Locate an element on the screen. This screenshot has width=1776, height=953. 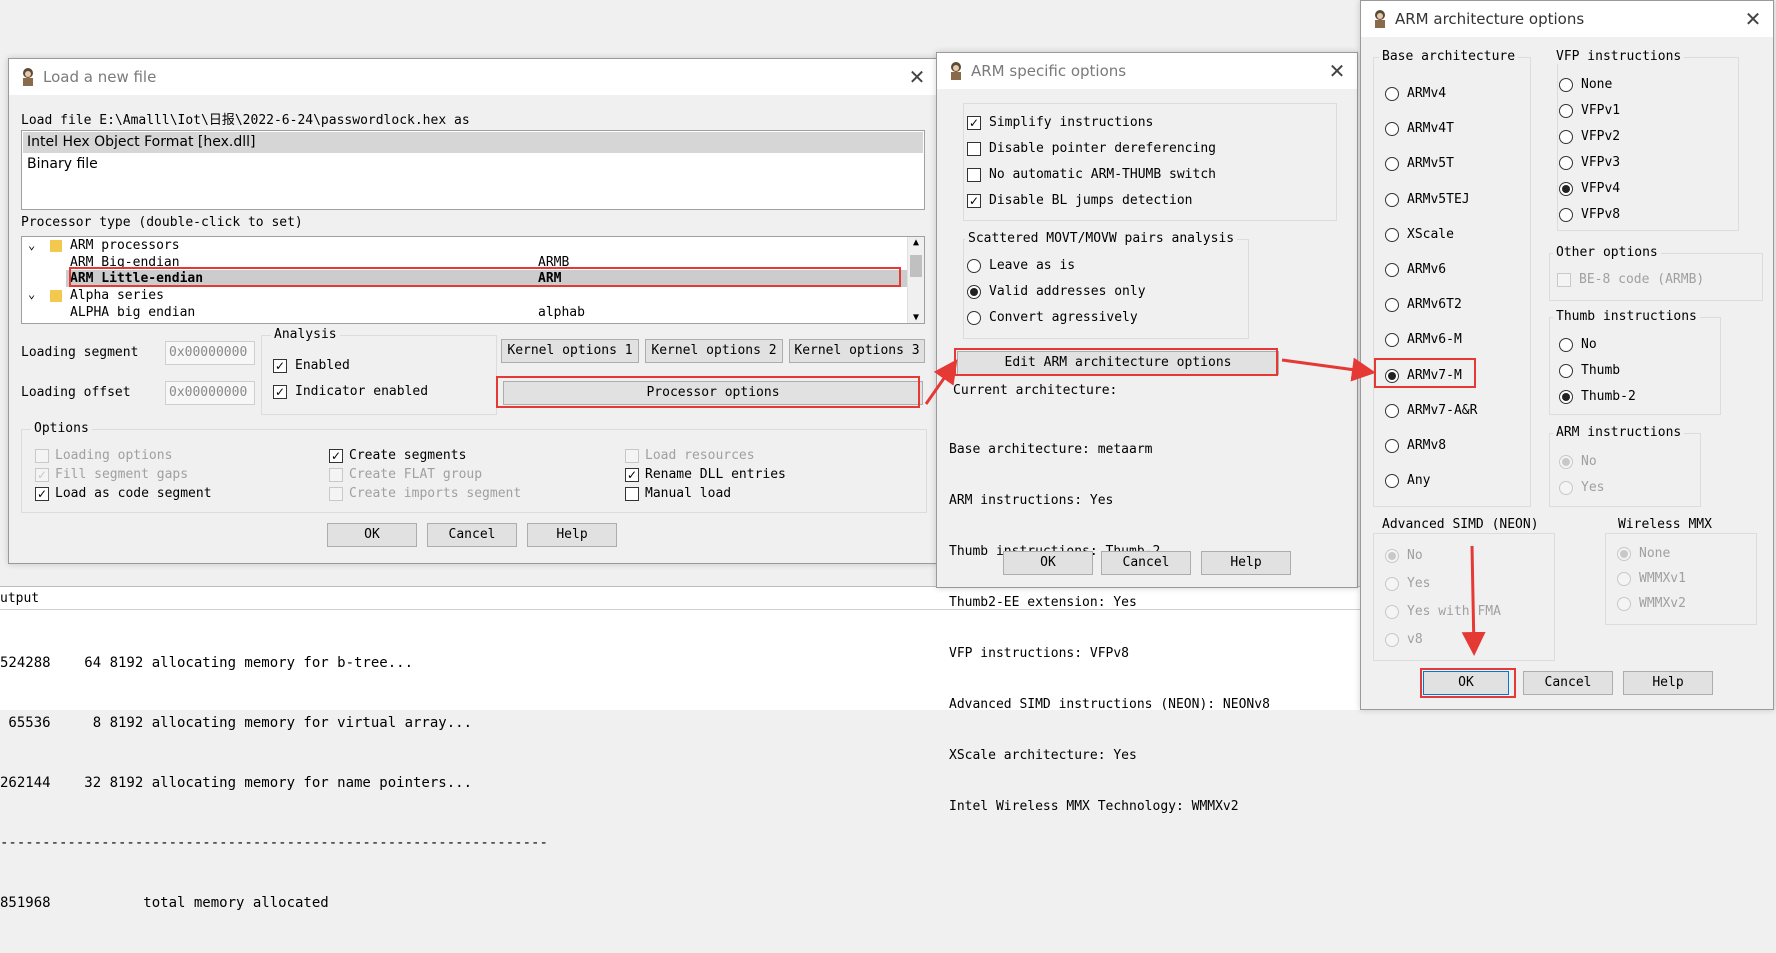
format-item-selected: Intel Hex Object Format [hex.dll] is located at coordinates (473, 142).